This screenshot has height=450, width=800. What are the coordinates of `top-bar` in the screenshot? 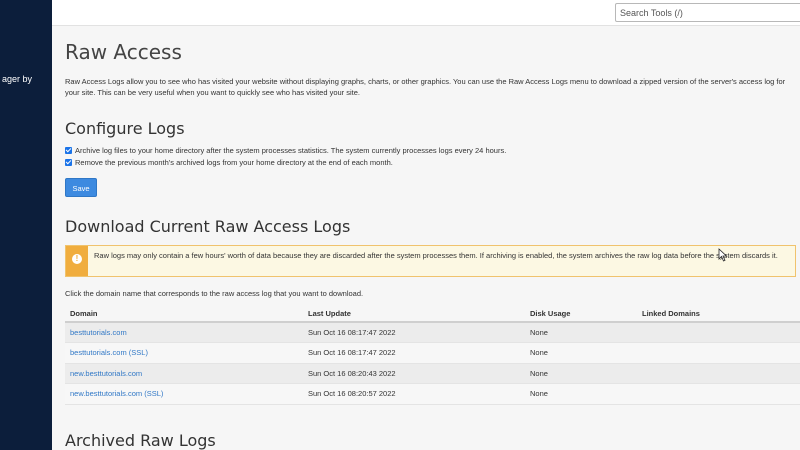 It's located at (426, 13).